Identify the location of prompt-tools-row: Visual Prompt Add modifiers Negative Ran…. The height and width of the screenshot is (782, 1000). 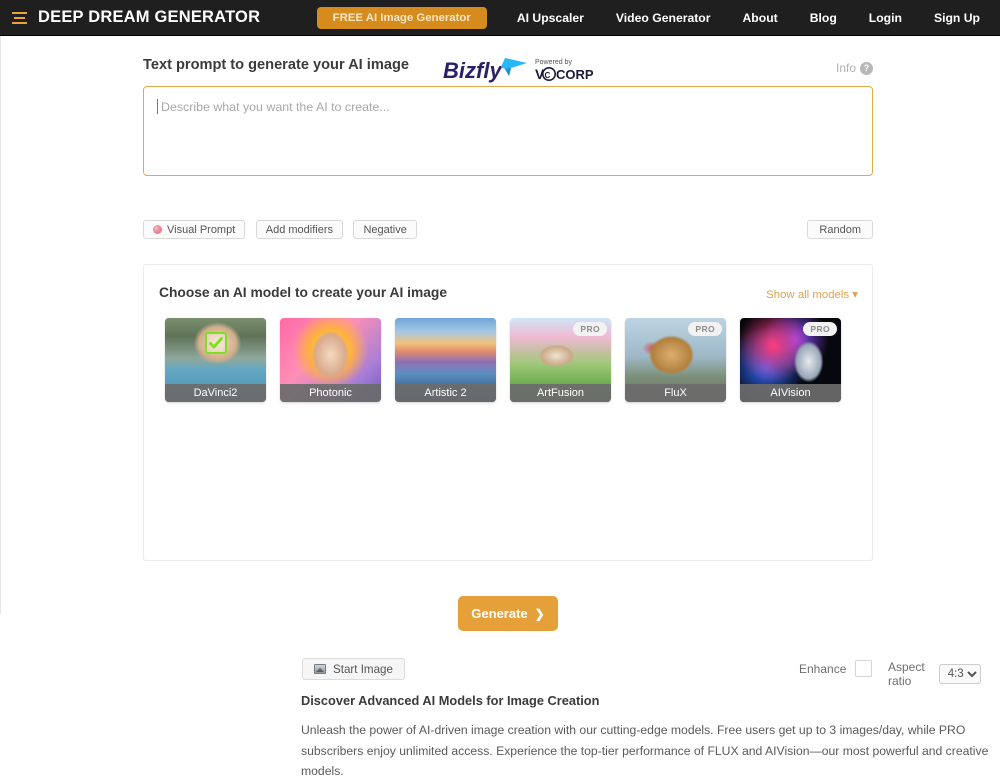
(508, 230).